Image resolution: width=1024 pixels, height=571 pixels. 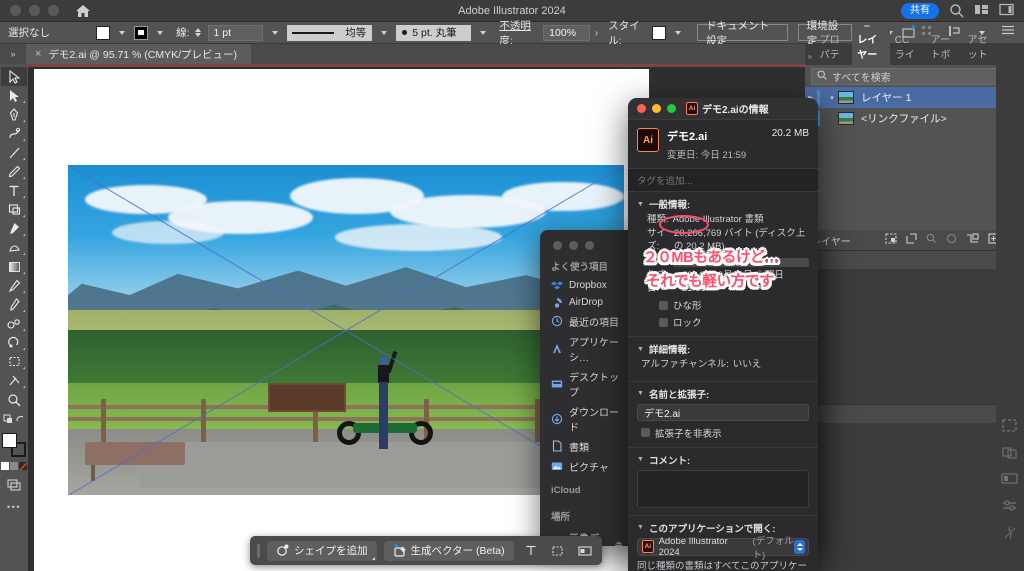 What do you see at coordinates (15, 10) in the screenshot?
I see `close-window-button` at bounding box center [15, 10].